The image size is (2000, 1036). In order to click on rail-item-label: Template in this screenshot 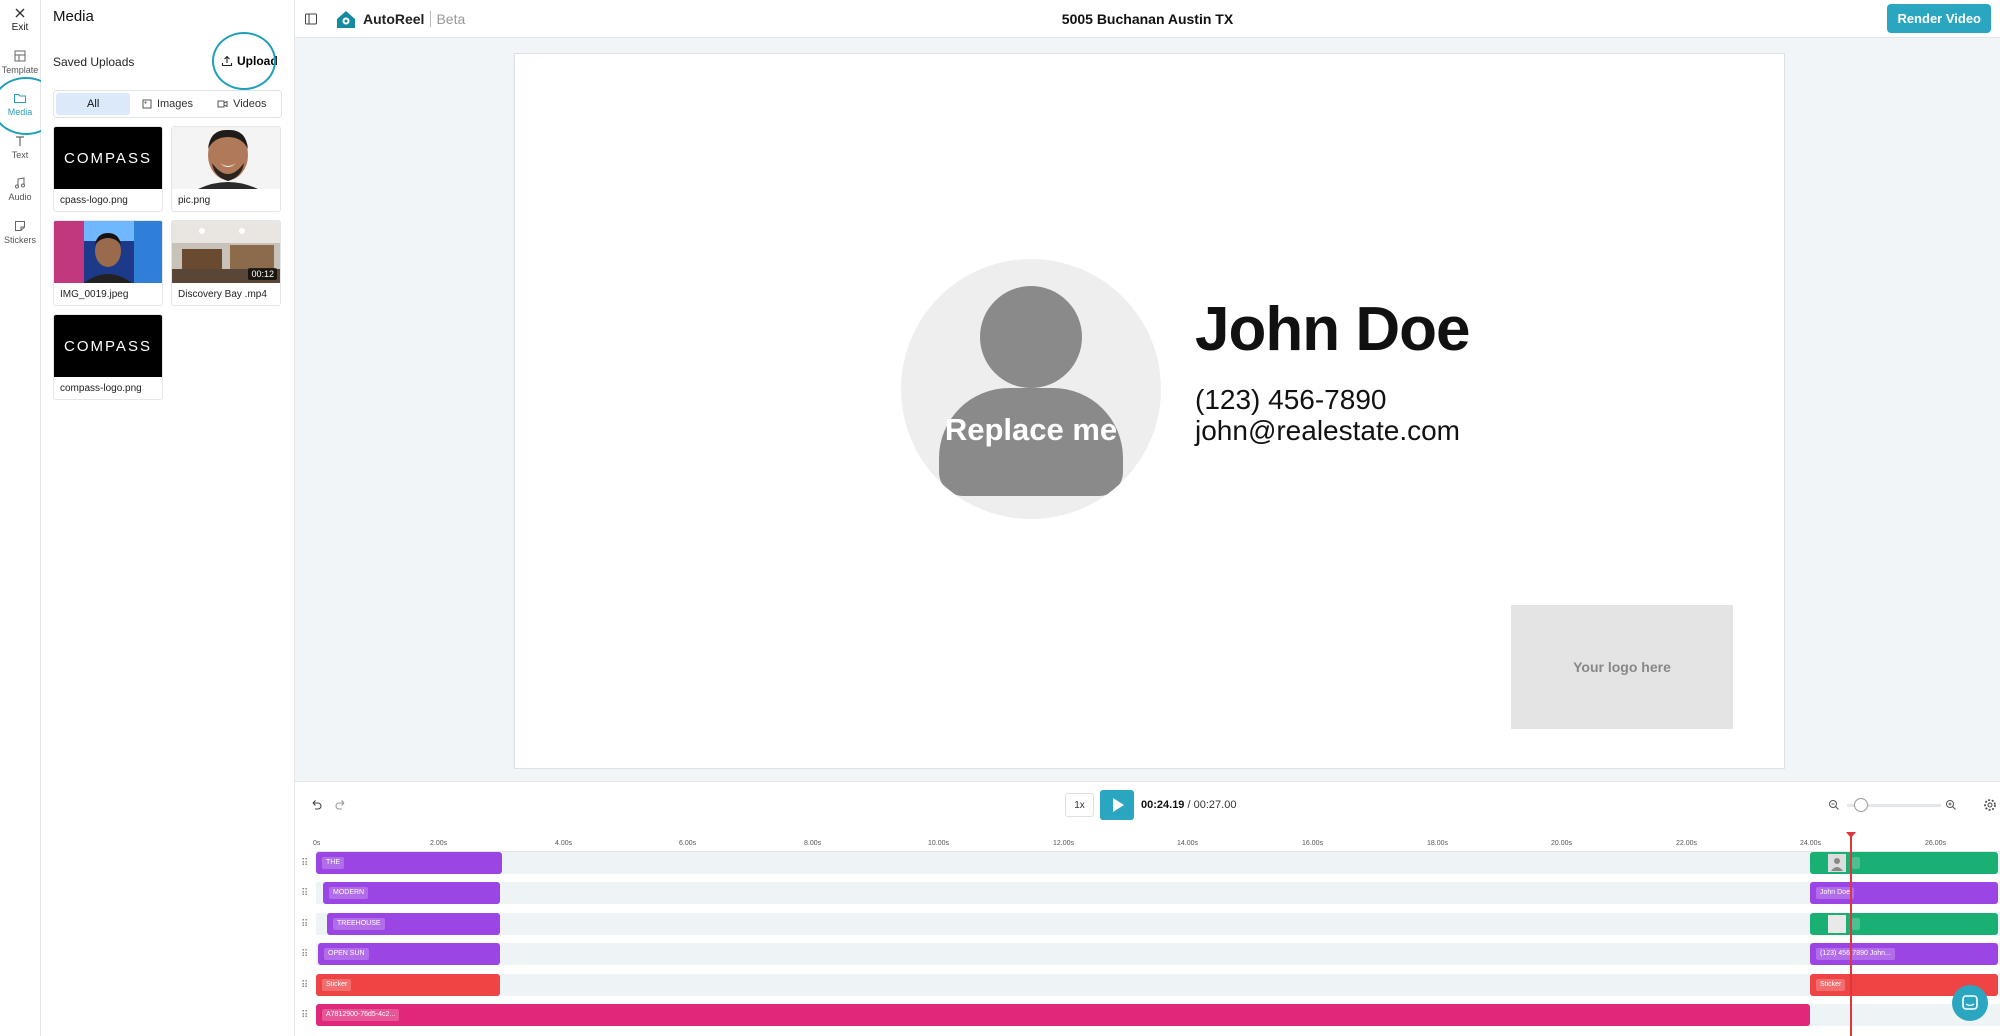, I will do `click(20, 70)`.